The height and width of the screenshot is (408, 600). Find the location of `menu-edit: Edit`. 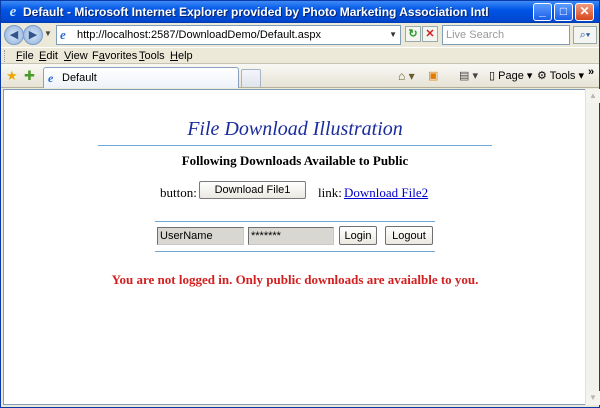

menu-edit: Edit is located at coordinates (48, 56).